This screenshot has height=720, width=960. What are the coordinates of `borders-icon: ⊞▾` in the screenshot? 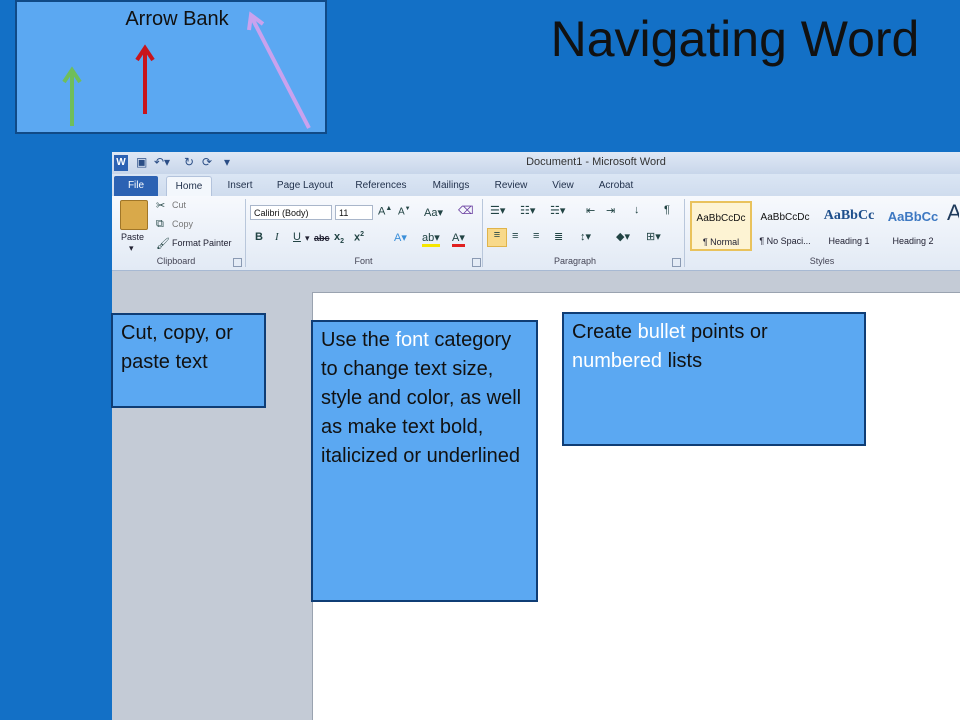 It's located at (653, 236).